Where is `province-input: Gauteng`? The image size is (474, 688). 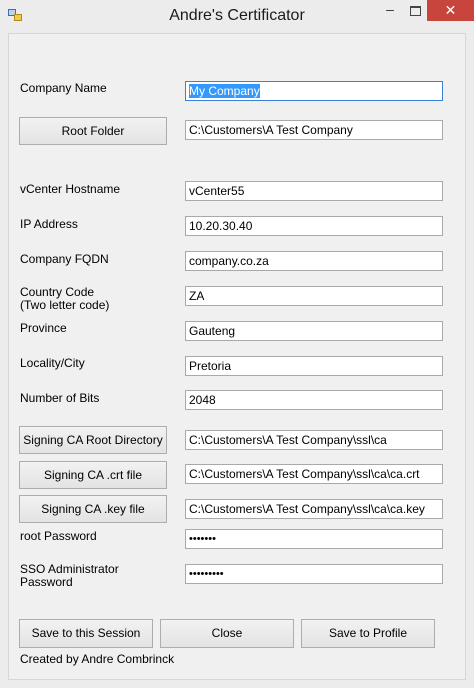 province-input: Gauteng is located at coordinates (314, 331).